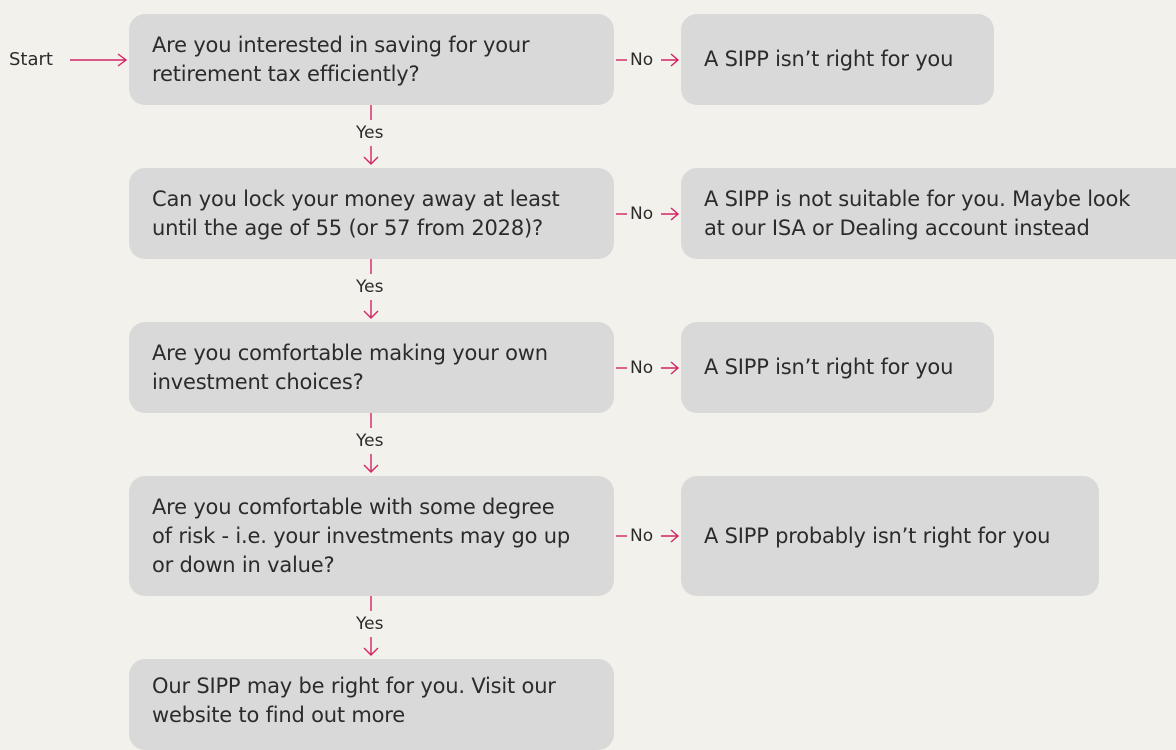 Image resolution: width=1176 pixels, height=750 pixels. I want to click on start-label: Start, so click(31, 59).